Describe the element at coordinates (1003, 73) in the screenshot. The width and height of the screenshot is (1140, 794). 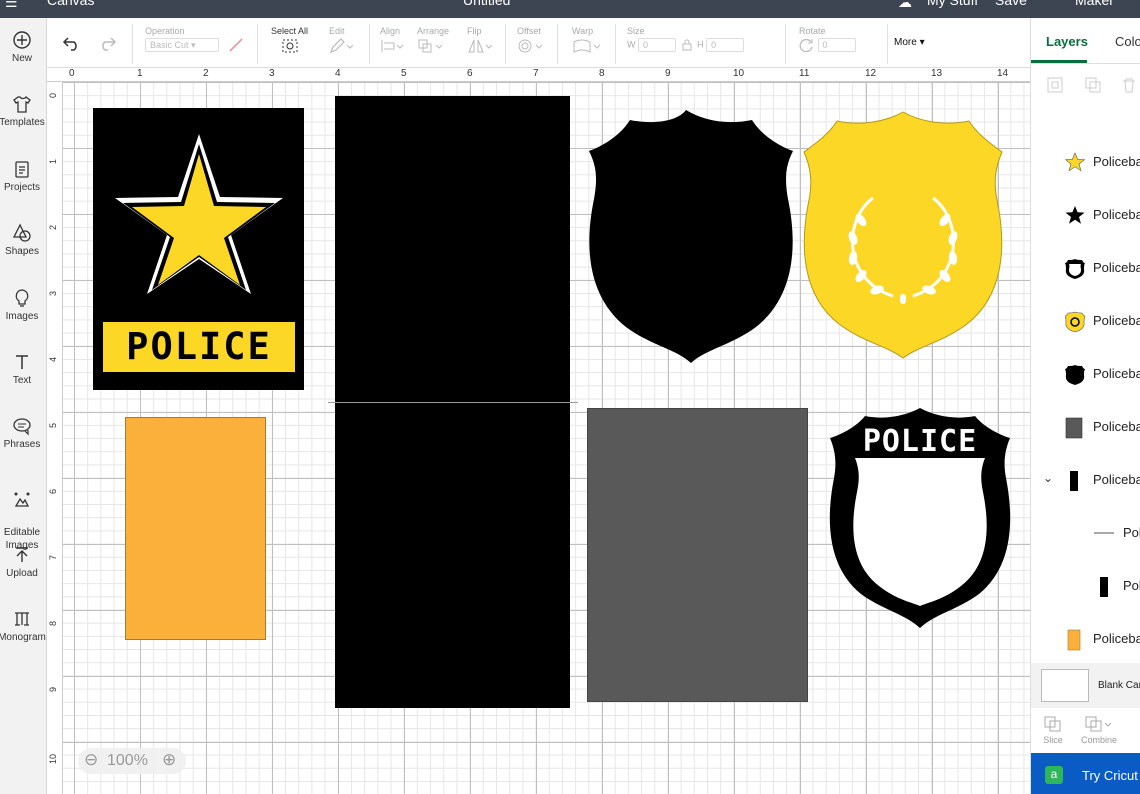
I see `ruler-tick: 14` at that location.